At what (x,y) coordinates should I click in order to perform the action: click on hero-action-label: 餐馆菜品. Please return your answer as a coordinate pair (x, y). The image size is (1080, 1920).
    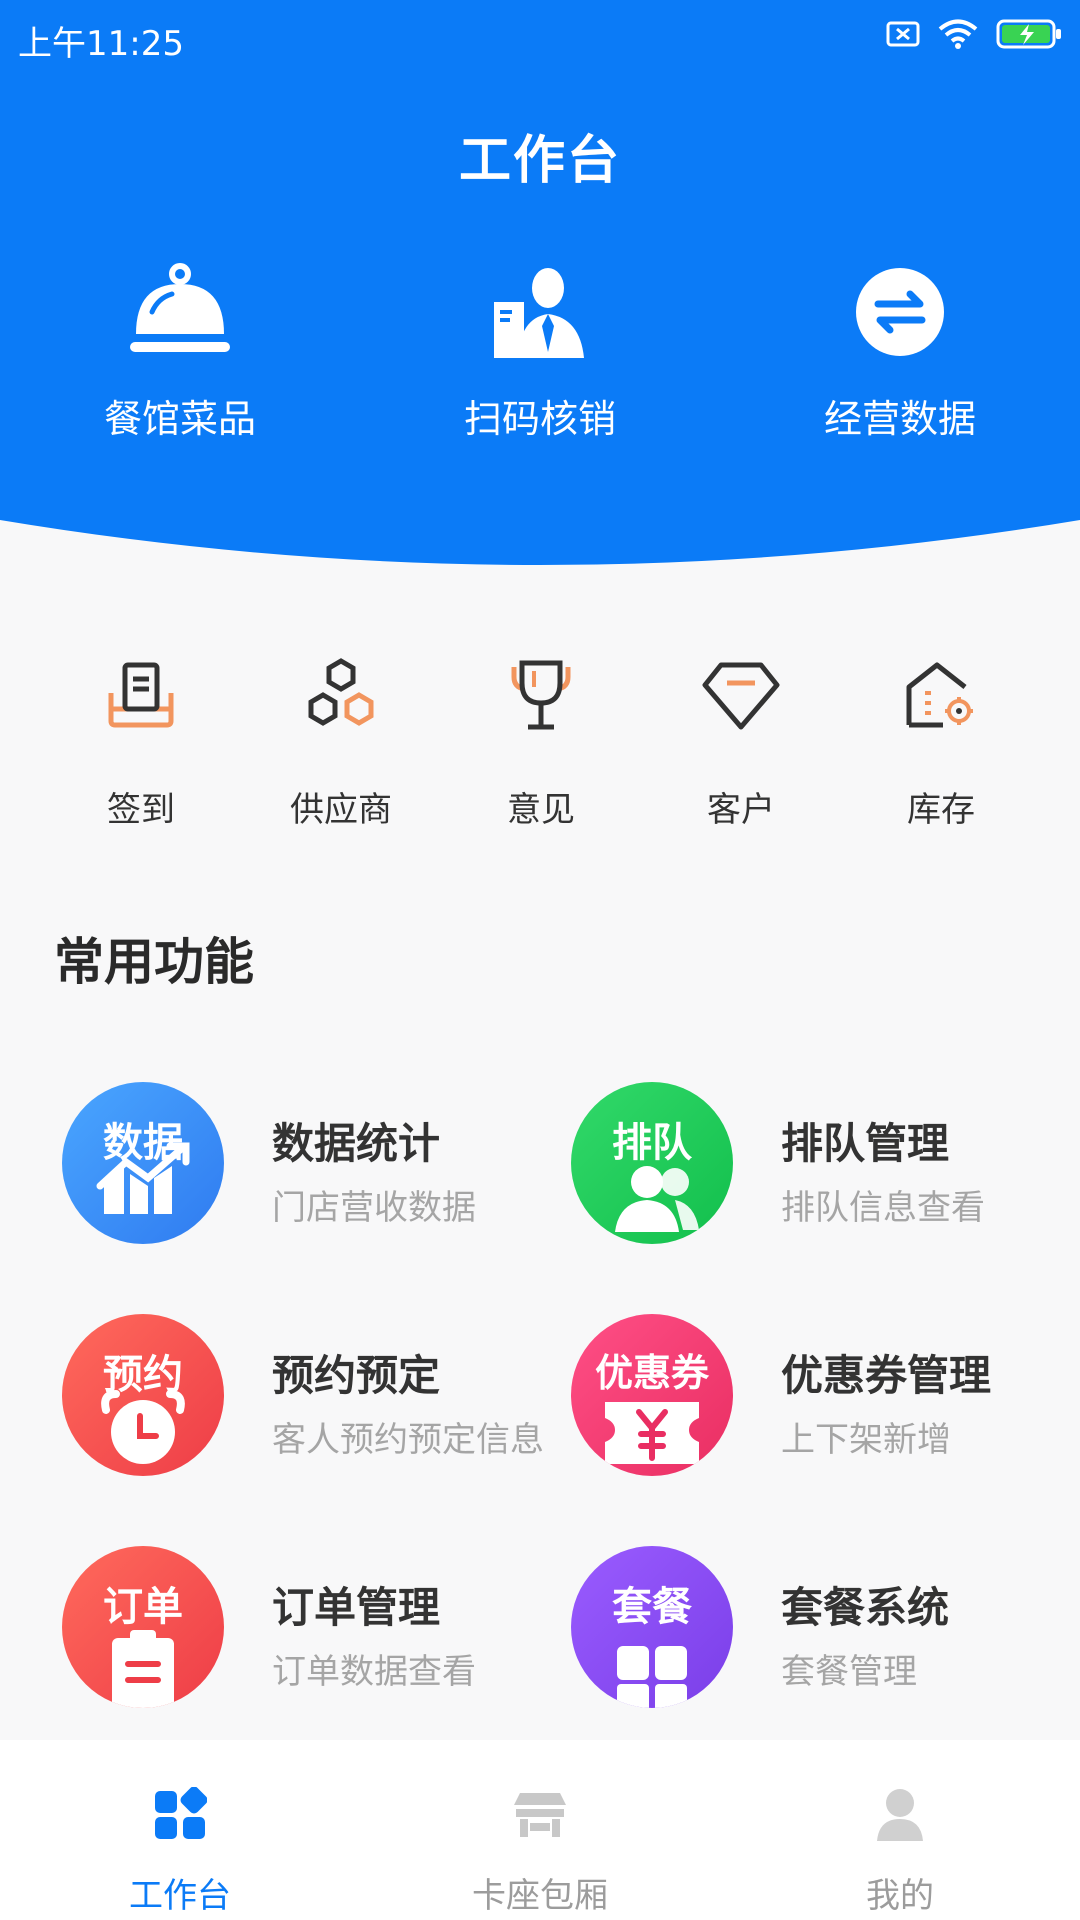
    Looking at the image, I should click on (179, 419).